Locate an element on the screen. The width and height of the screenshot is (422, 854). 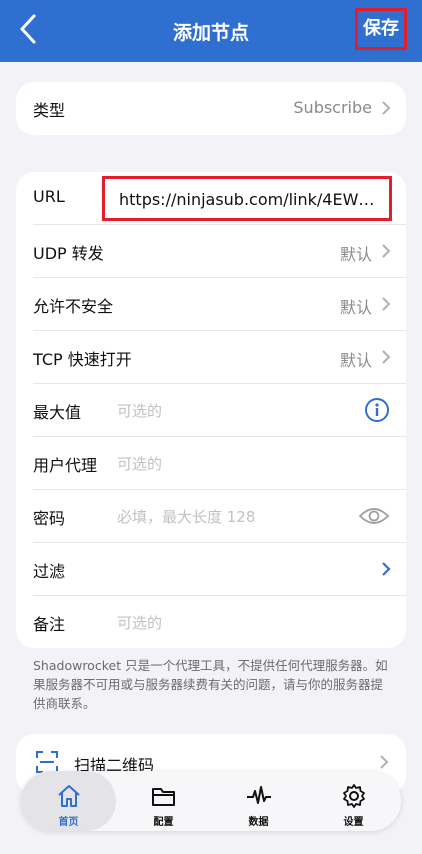
password-row: 密码 必填，最大长度 128 is located at coordinates (211, 516).